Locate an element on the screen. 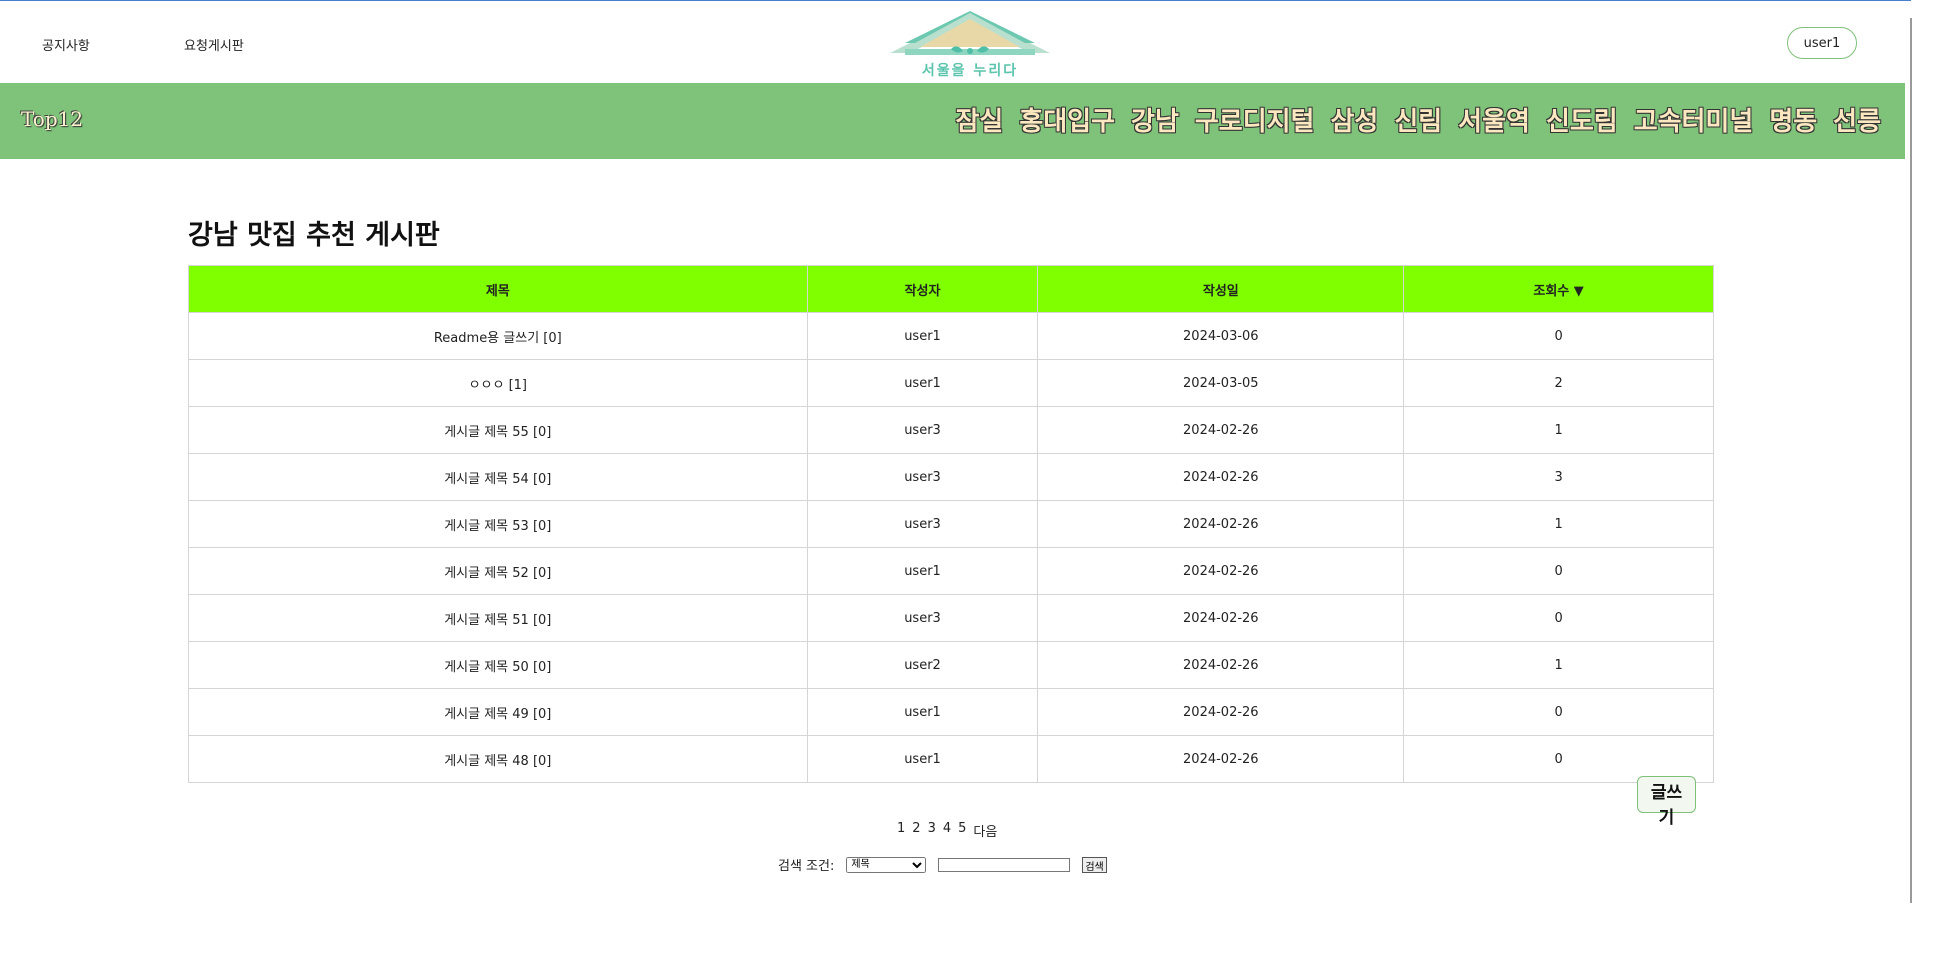  post-title: 게시글 제목 51 [0] is located at coordinates (498, 618).